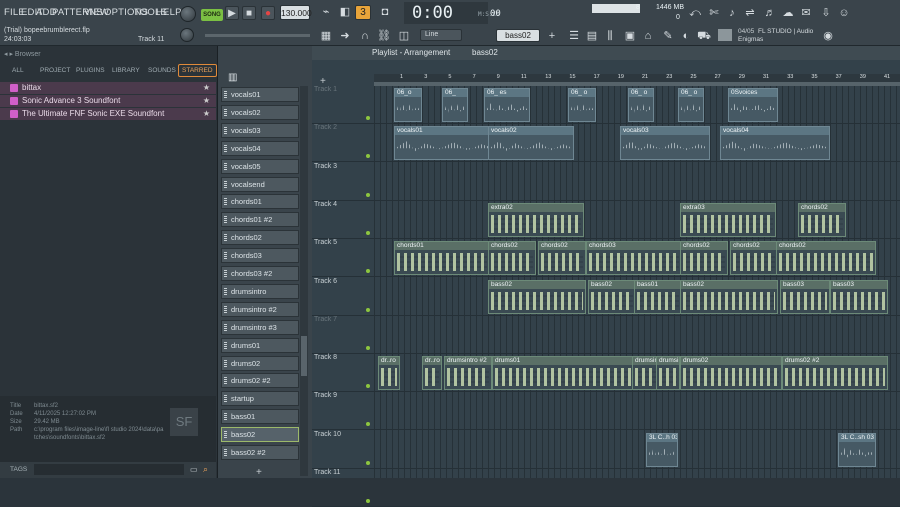  I want to click on magnet-icon: ∩, so click(365, 36).